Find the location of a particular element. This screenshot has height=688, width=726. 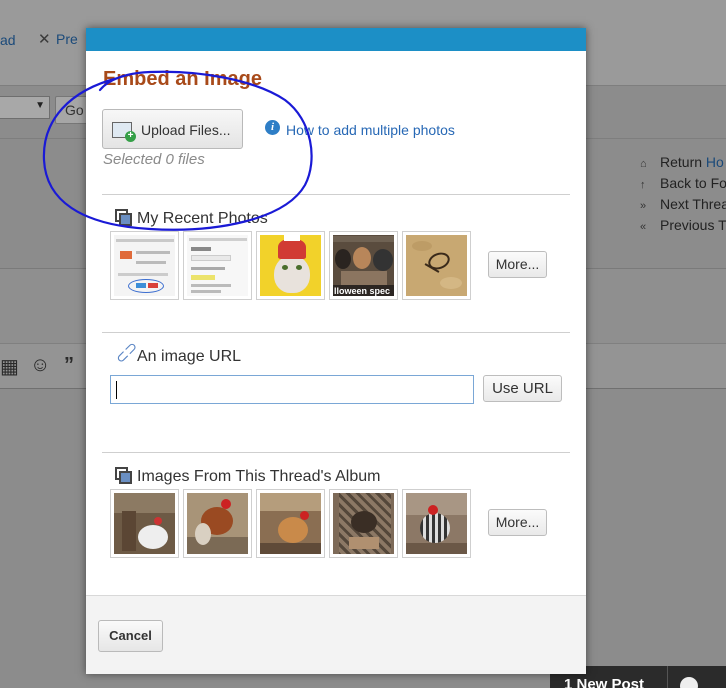

double-chevron-left-icon: « is located at coordinates (643, 227).